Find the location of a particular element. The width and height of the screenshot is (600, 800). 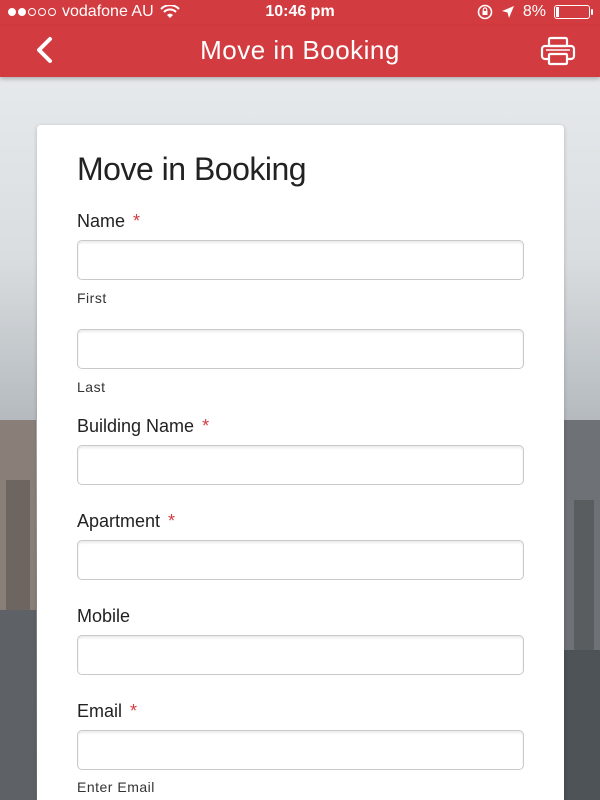

battery-level is located at coordinates (557, 12).